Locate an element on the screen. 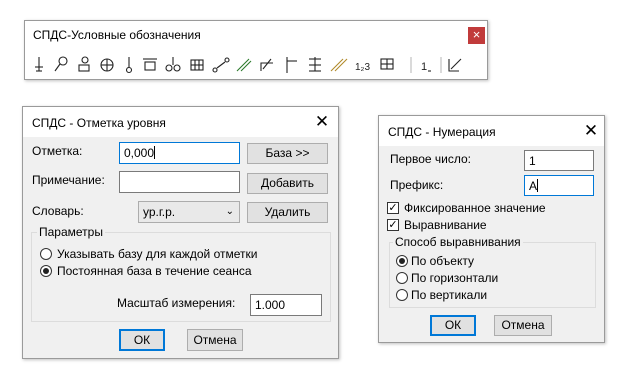 This screenshot has height=386, width=630. section-symbol-icon is located at coordinates (173, 64).